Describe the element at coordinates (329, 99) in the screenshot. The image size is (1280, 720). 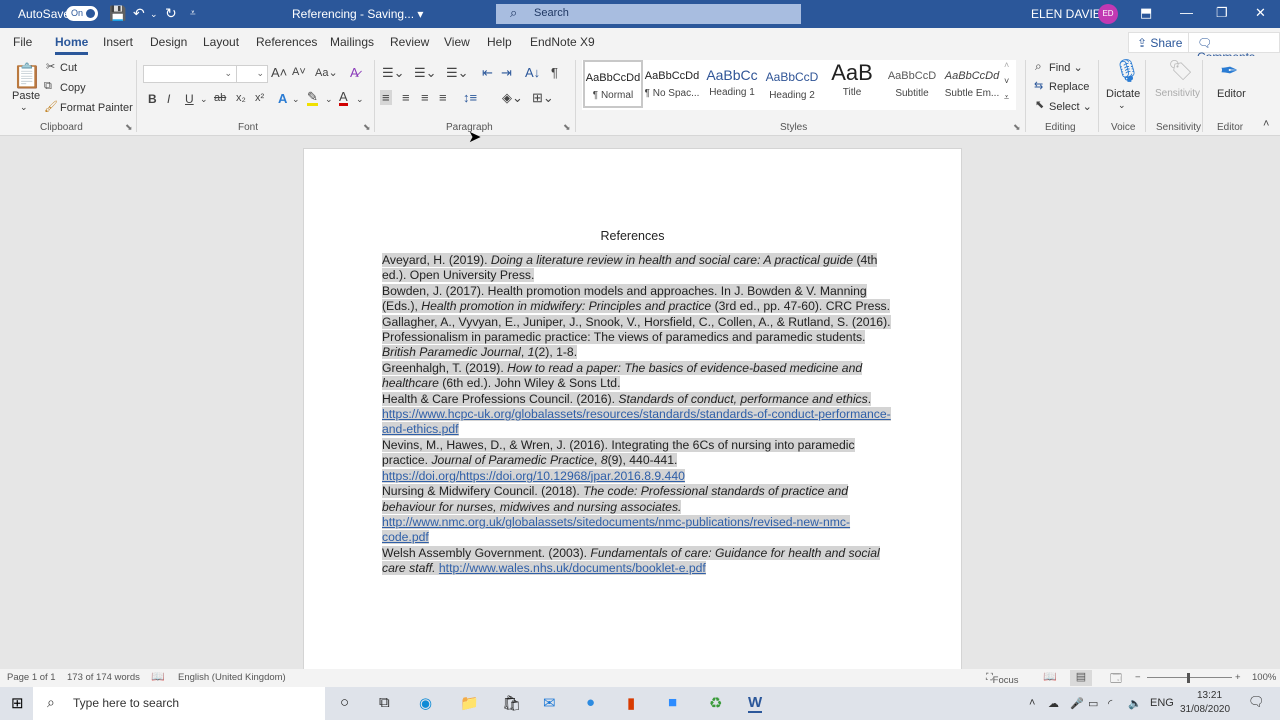
I see `highlight-dropdown-icon: ⌄` at that location.